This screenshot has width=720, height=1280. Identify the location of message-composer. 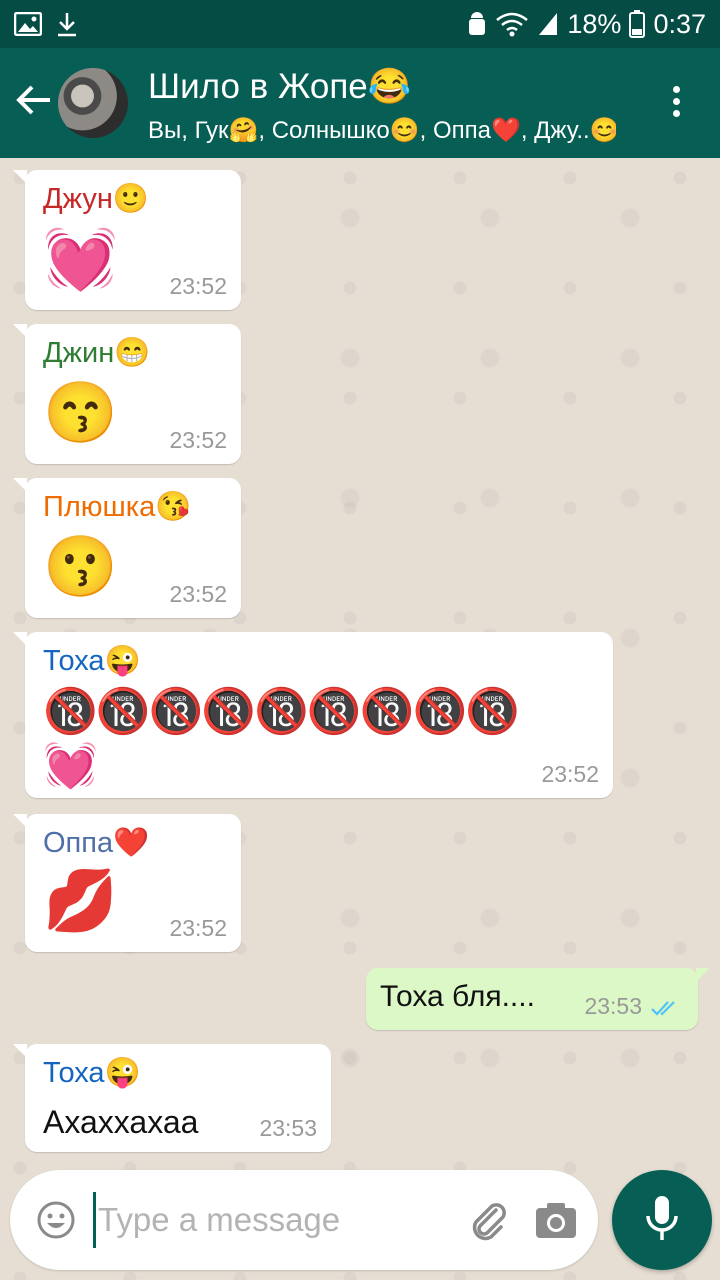
(304, 1220).